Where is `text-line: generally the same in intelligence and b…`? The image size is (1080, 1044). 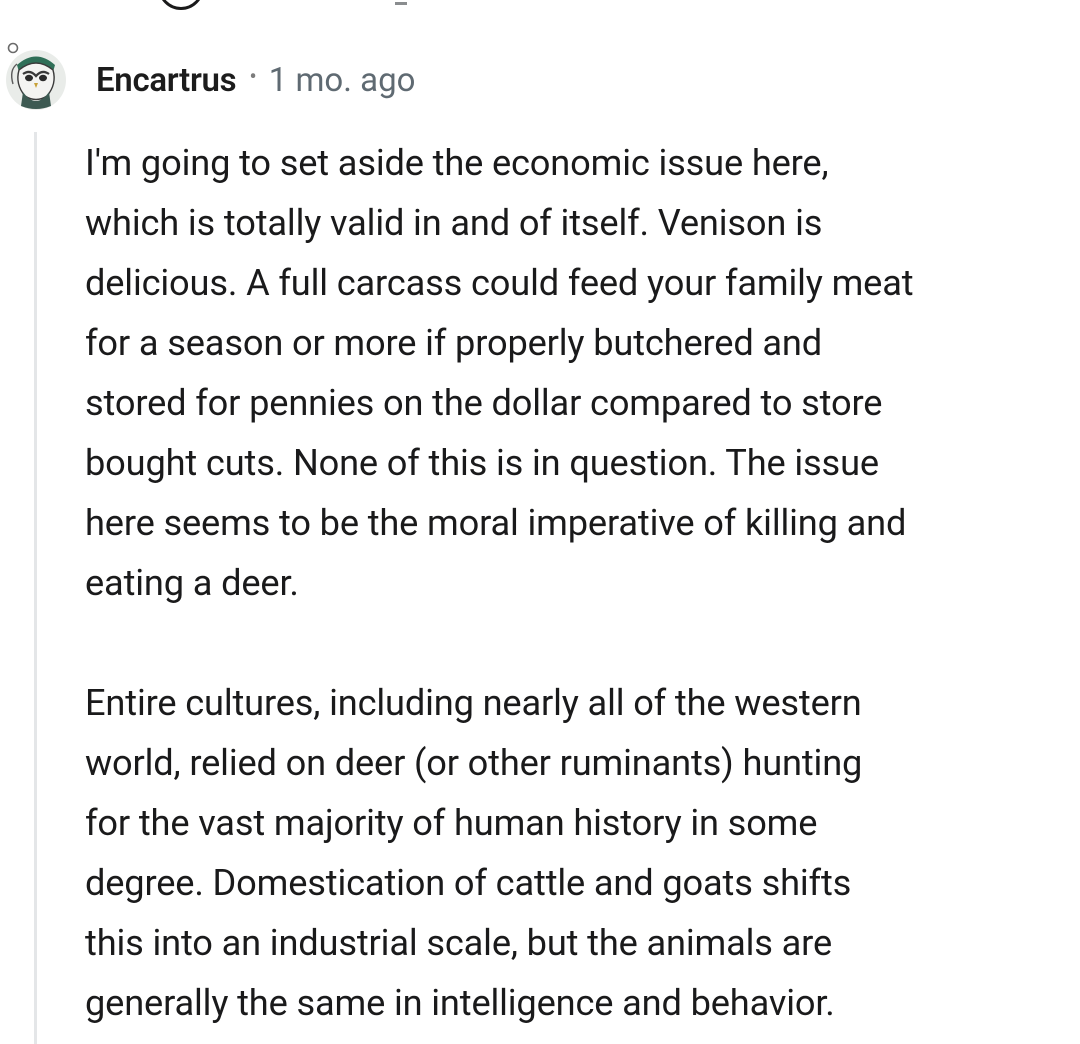 text-line: generally the same in intelligence and b… is located at coordinates (460, 1002).